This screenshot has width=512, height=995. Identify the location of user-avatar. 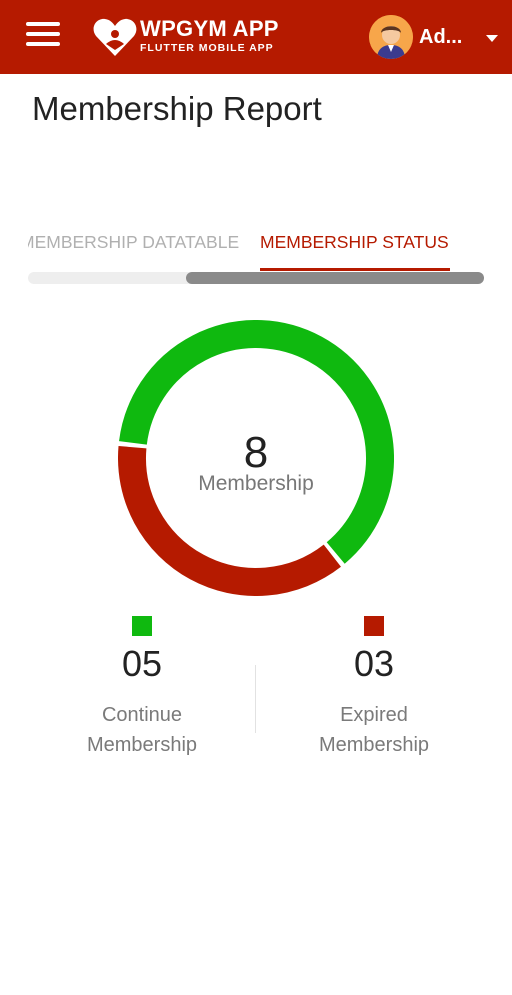
(391, 37).